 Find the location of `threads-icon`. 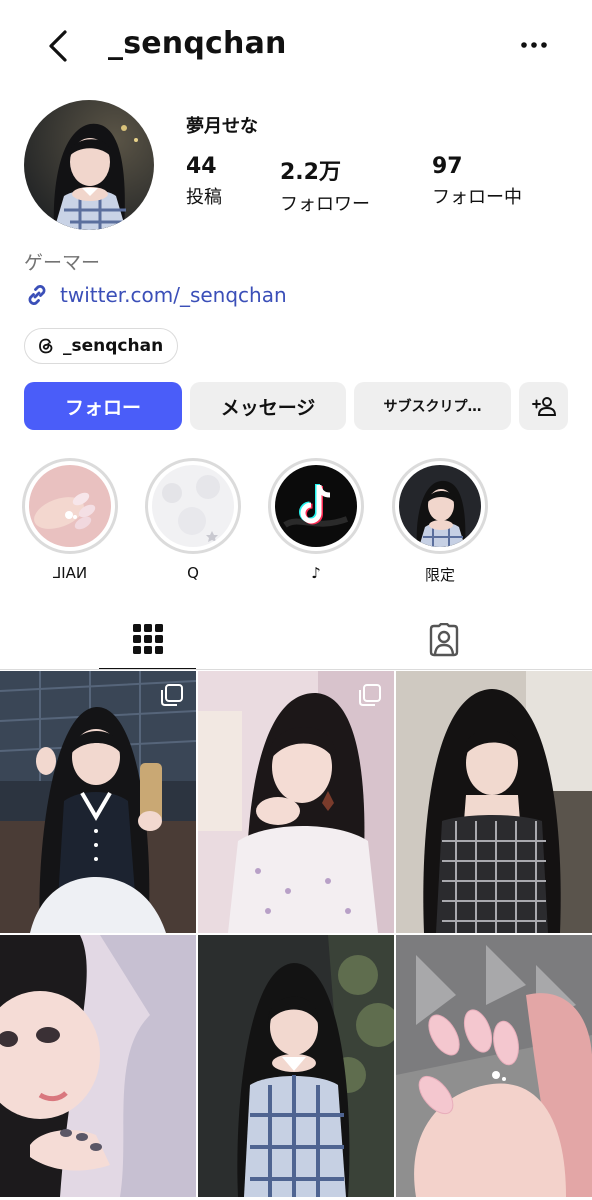

threads-icon is located at coordinates (46, 346).